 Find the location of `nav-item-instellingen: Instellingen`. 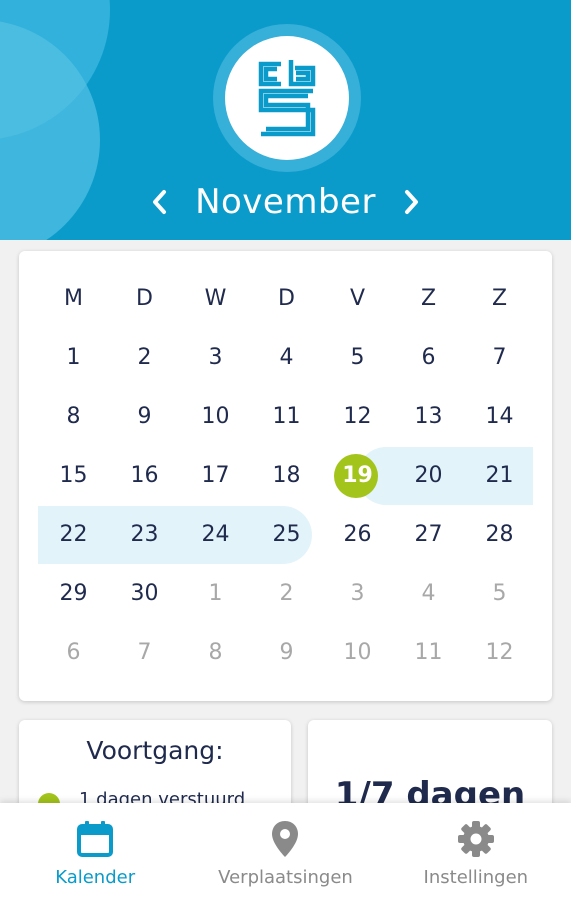

nav-item-instellingen: Instellingen is located at coordinates (476, 851).